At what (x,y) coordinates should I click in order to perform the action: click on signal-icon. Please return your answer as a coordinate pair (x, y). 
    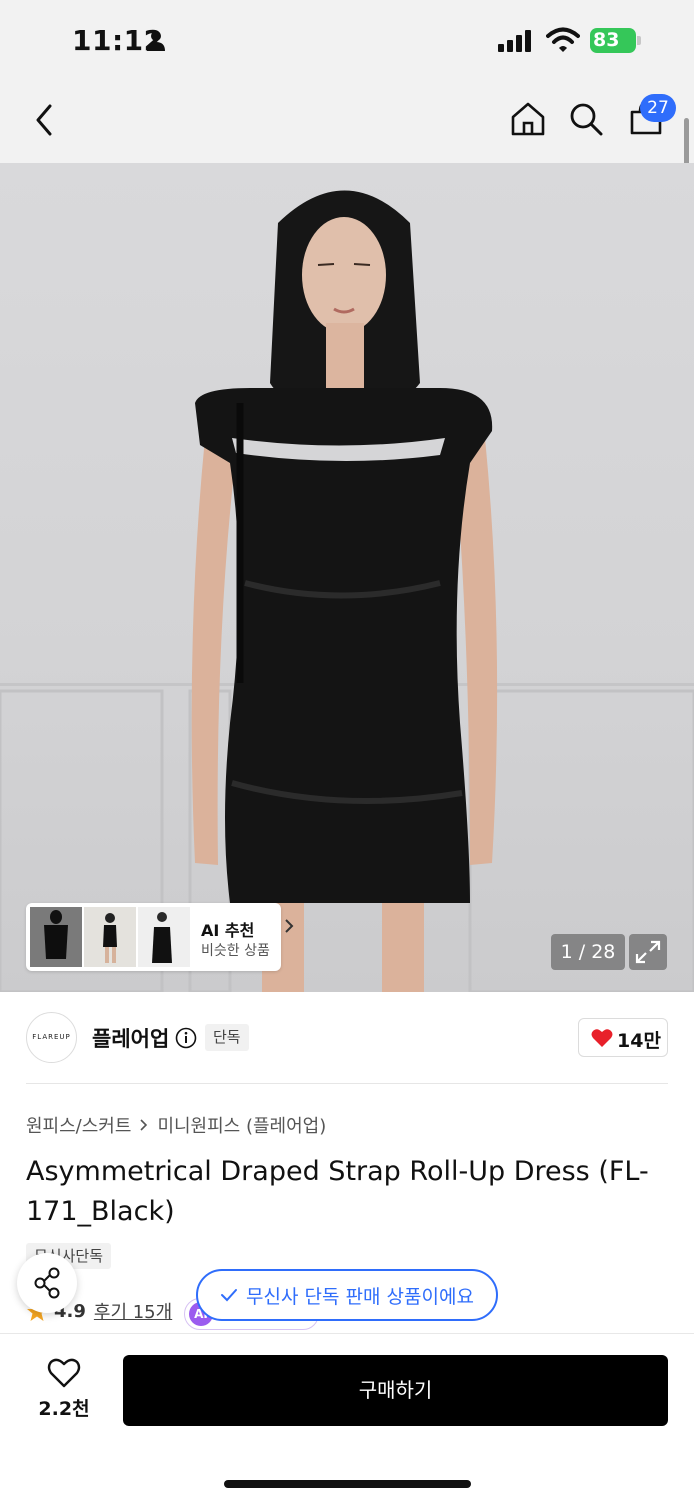
    Looking at the image, I should click on (514, 41).